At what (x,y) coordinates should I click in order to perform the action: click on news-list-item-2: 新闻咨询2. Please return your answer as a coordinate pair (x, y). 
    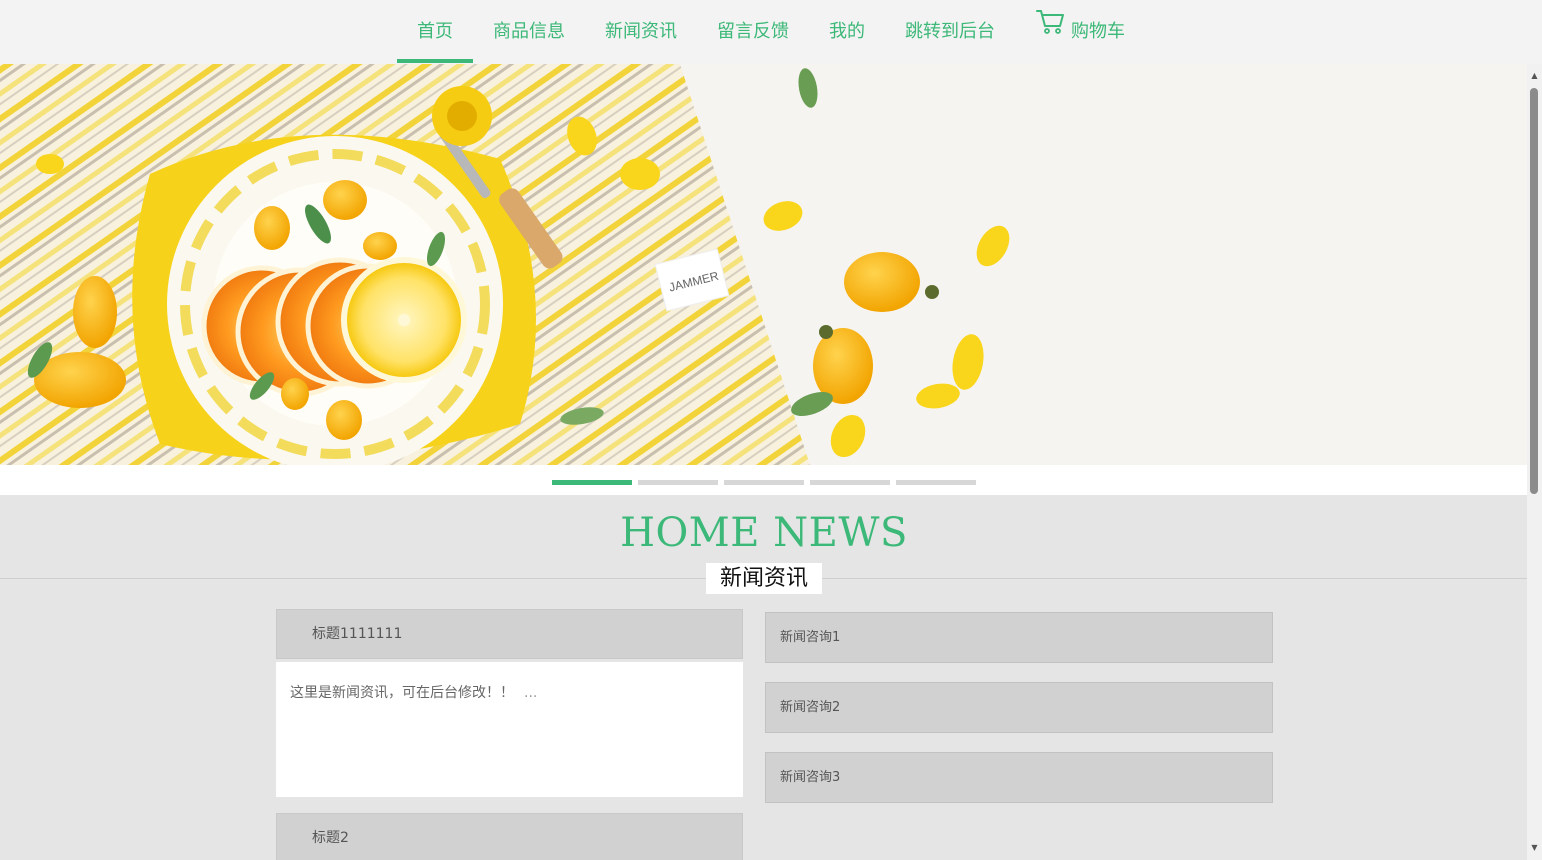
    Looking at the image, I should click on (1019, 707).